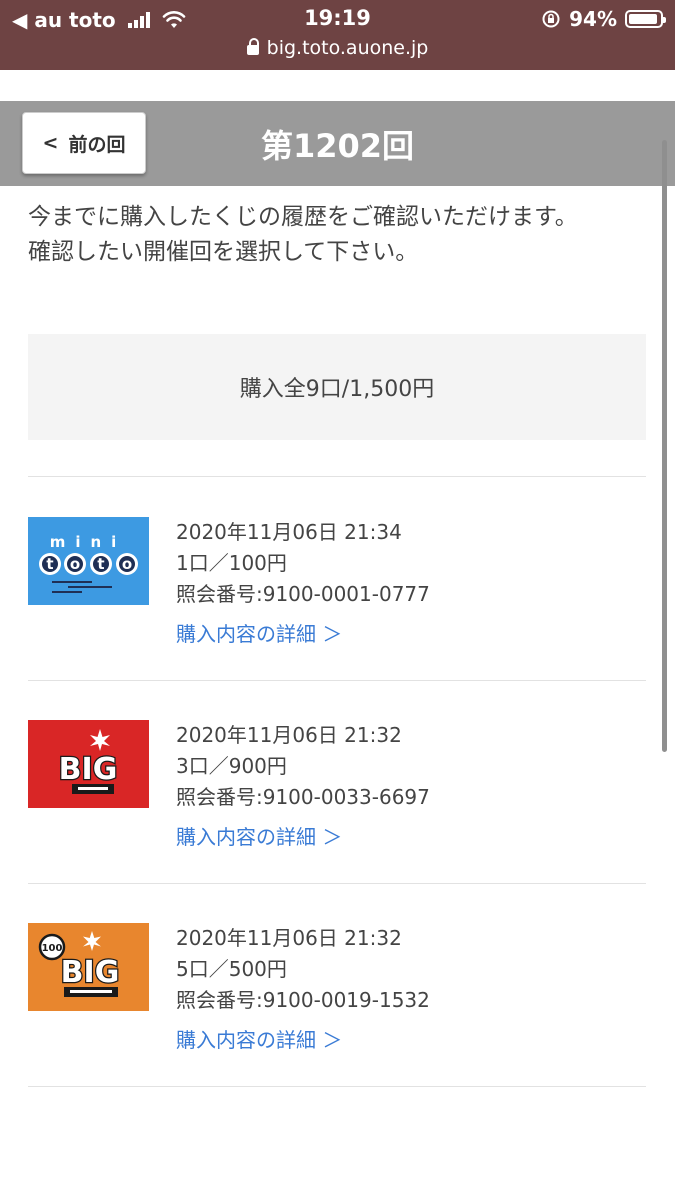  Describe the element at coordinates (664, 446) in the screenshot. I see `scrollbar` at that location.